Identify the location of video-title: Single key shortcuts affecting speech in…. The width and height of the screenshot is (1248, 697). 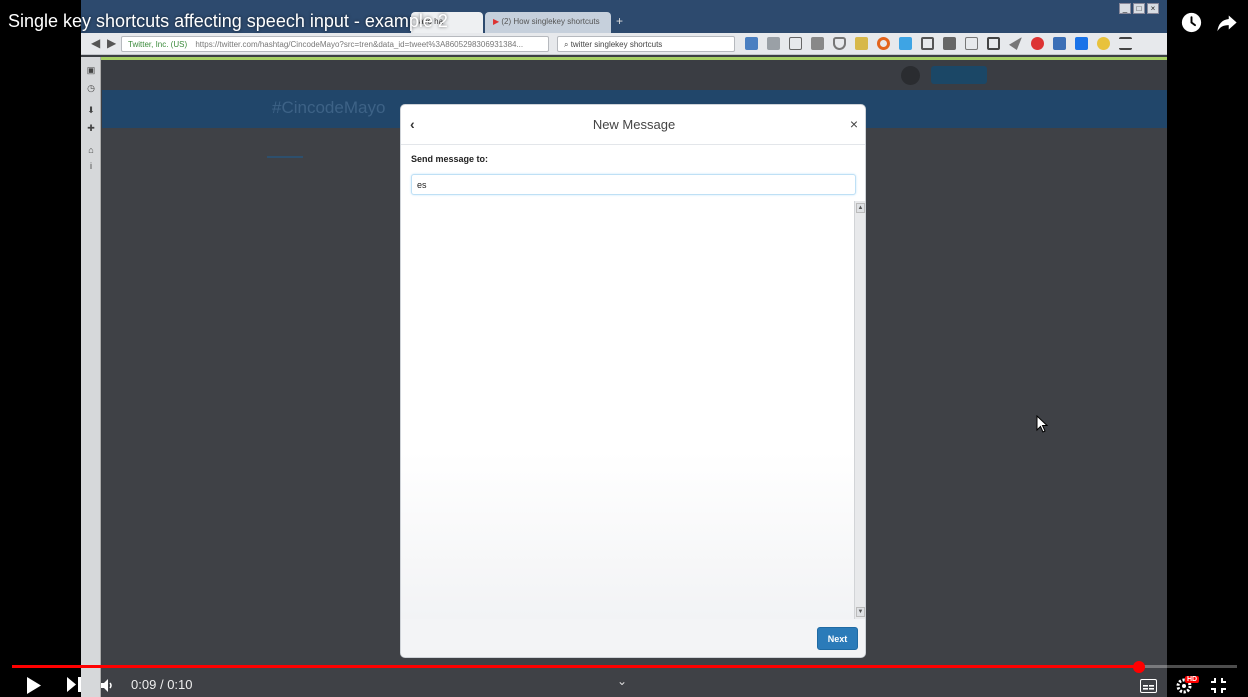
(228, 21).